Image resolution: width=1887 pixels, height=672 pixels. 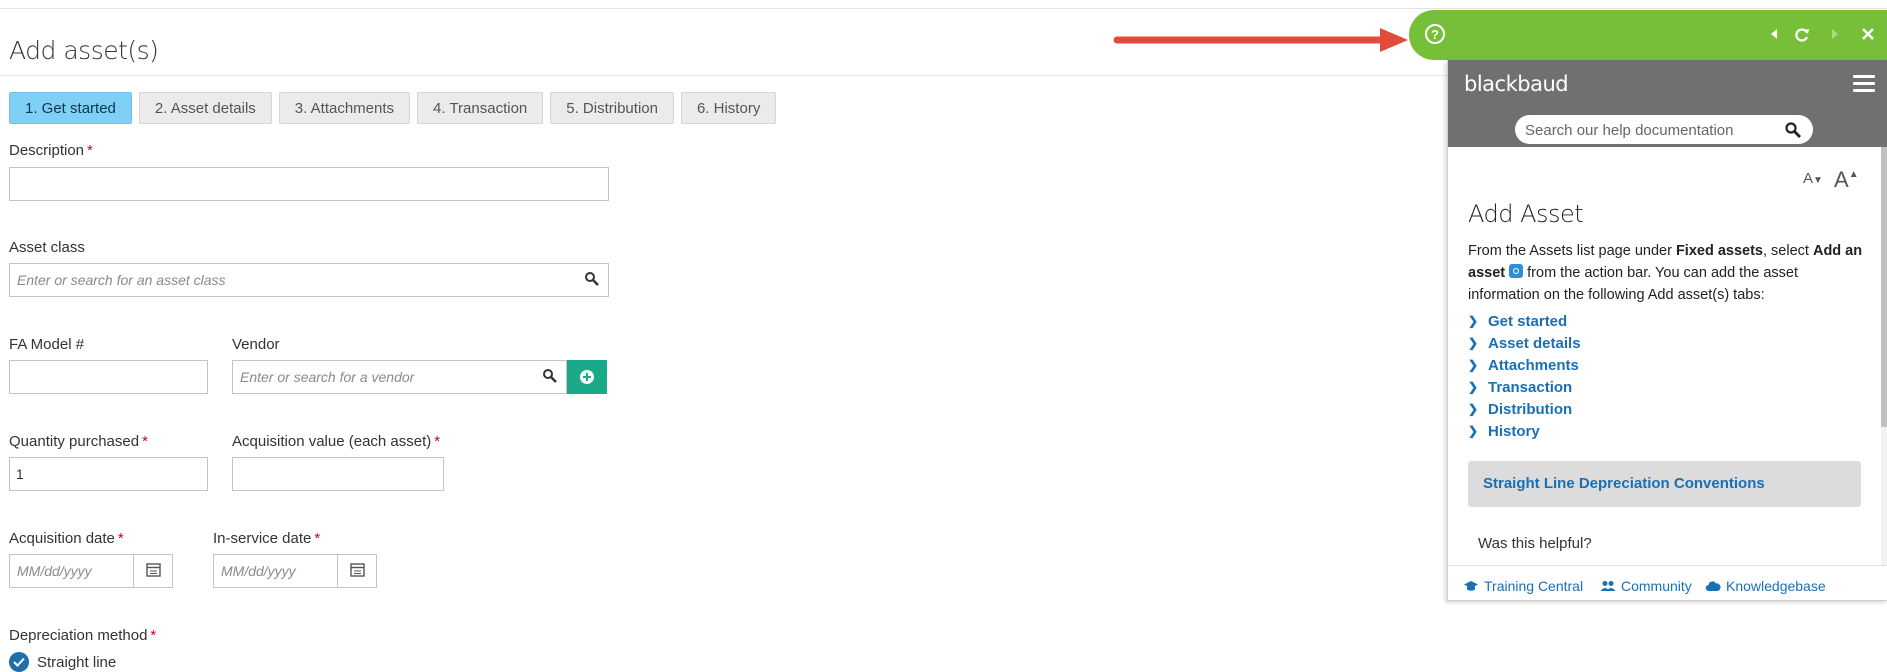 I want to click on help-question-icon: ?, so click(x=1435, y=34).